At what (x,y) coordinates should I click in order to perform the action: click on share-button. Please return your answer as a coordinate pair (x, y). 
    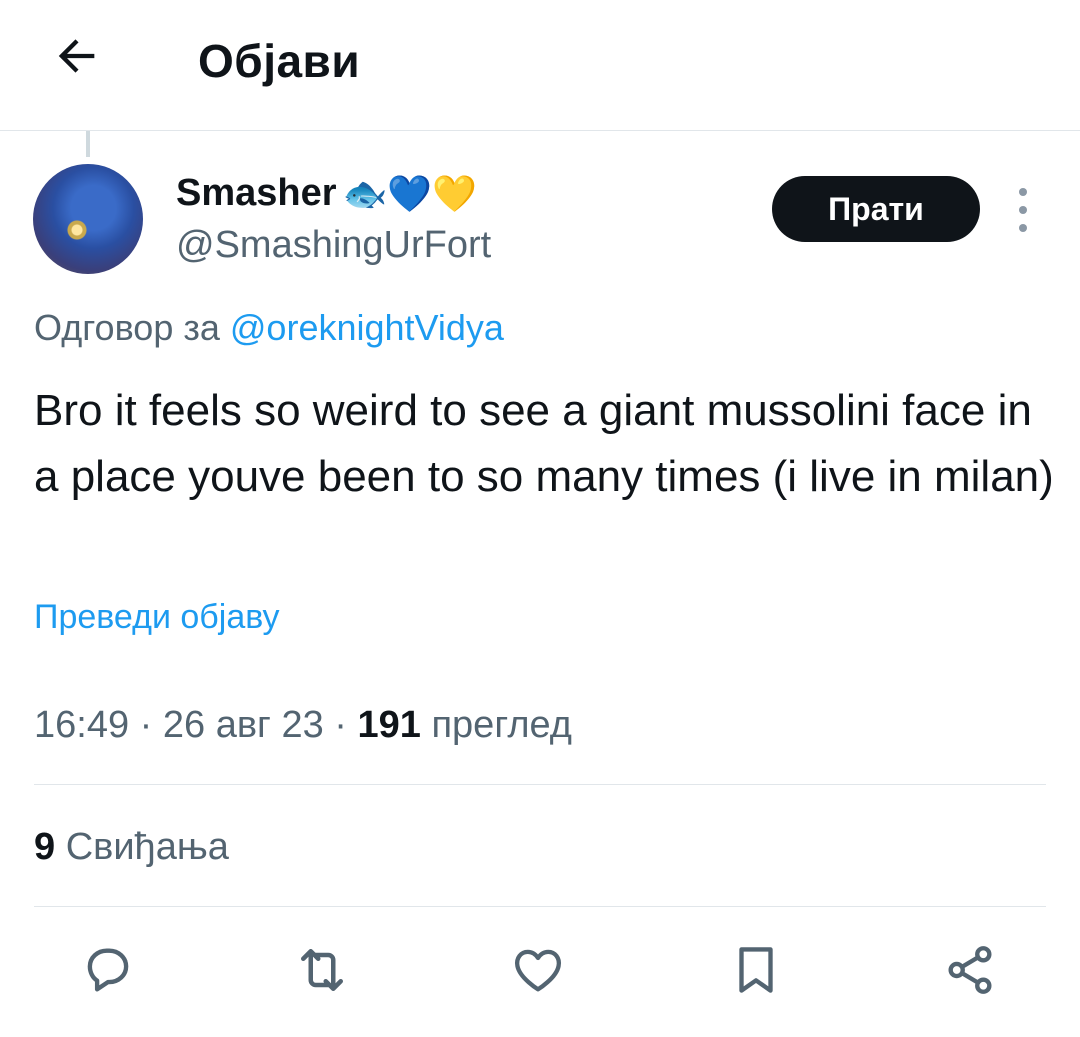
    Looking at the image, I should click on (970, 970).